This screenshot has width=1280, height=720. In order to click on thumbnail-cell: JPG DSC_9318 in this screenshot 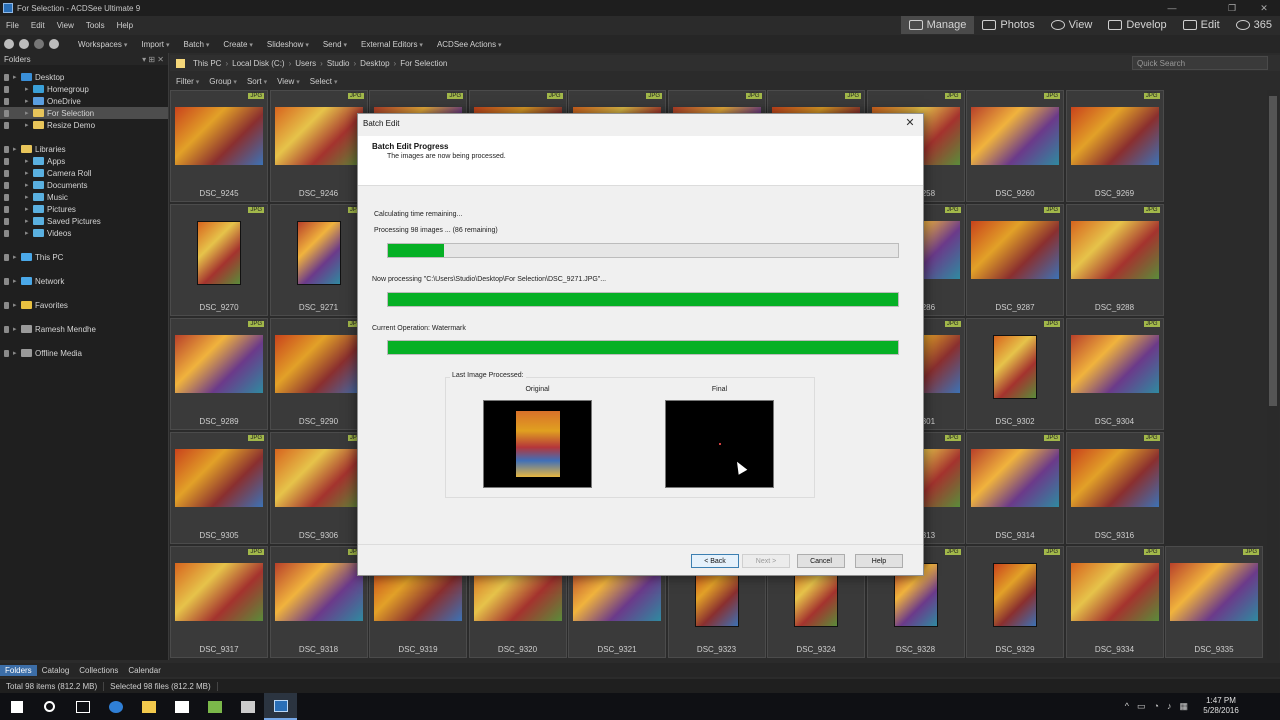, I will do `click(318, 602)`.